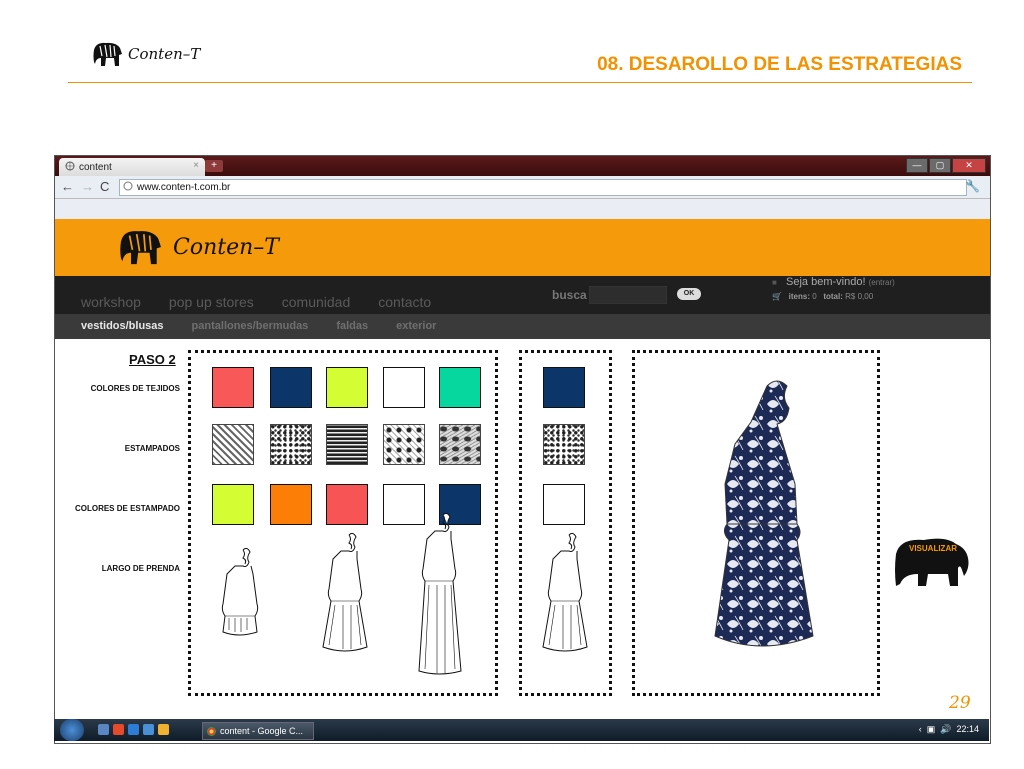 The height and width of the screenshot is (769, 1024). Describe the element at coordinates (972, 186) in the screenshot. I see `wrench-icon: 🔧` at that location.